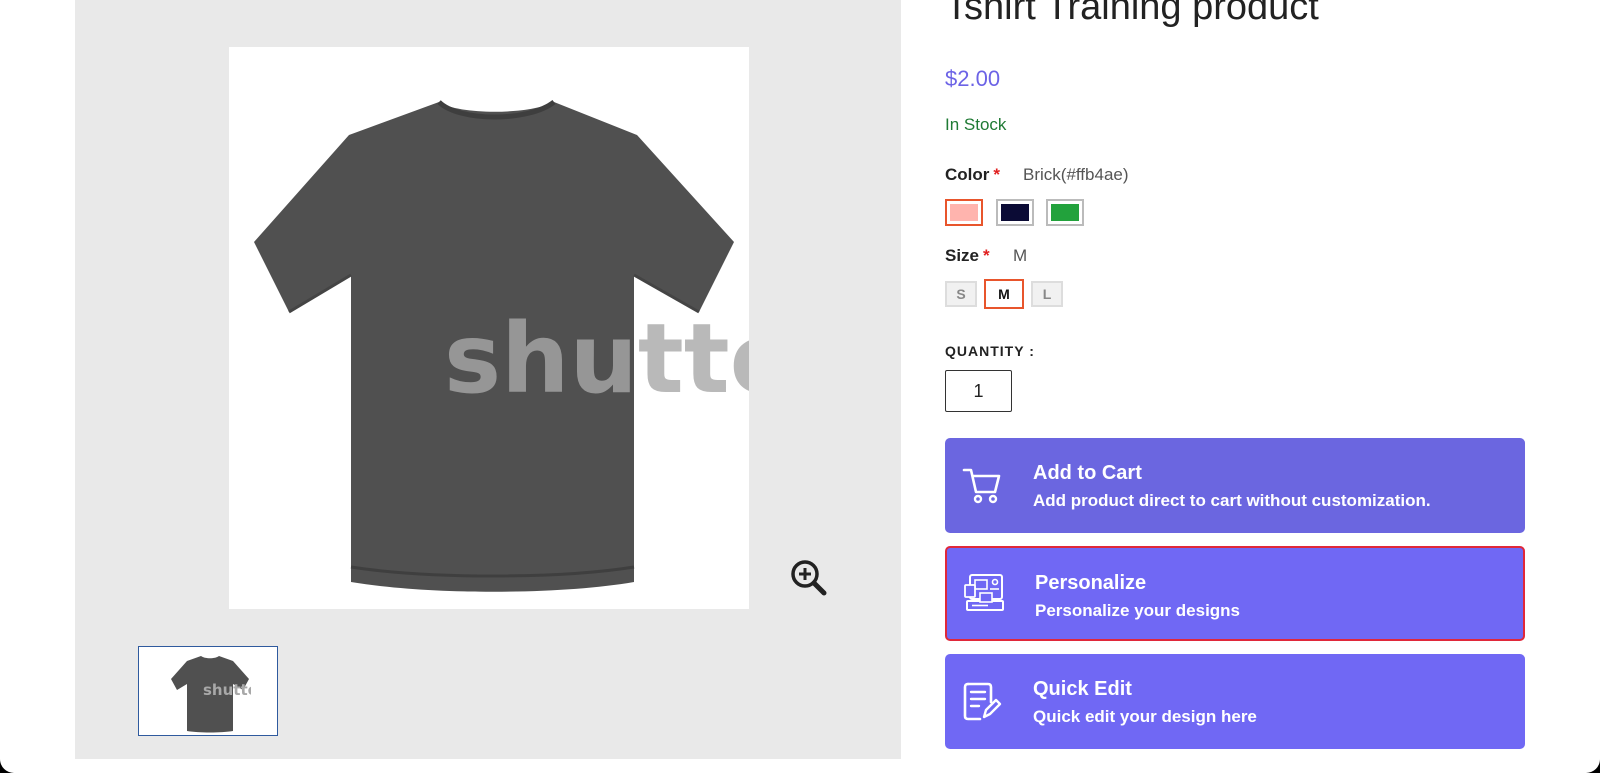 The width and height of the screenshot is (1600, 773). I want to click on product-title: Tshirt Training product, so click(1132, 14).